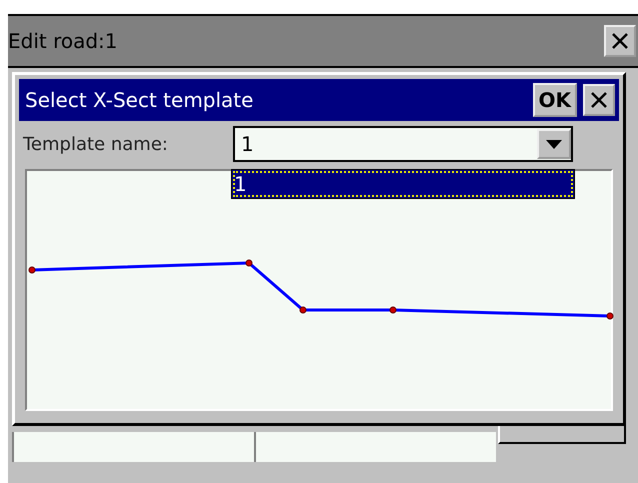 This screenshot has width=638, height=483. I want to click on template-name-label: Template name:, so click(96, 144).